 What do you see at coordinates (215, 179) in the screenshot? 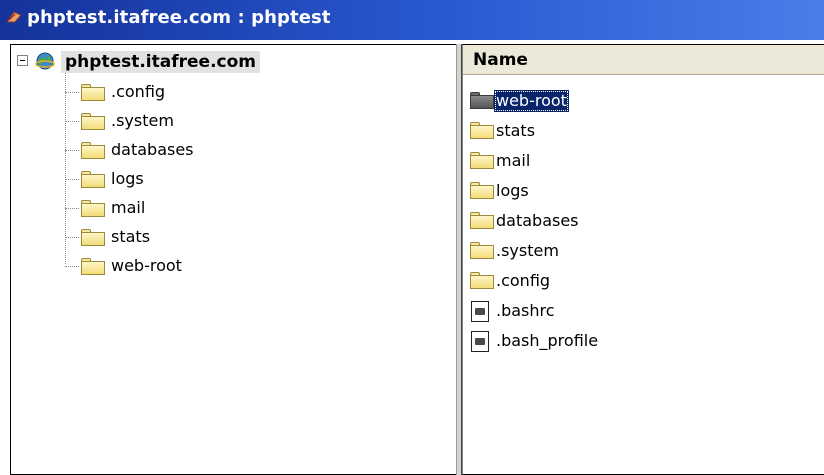
I see `tree-item-logs: logs` at bounding box center [215, 179].